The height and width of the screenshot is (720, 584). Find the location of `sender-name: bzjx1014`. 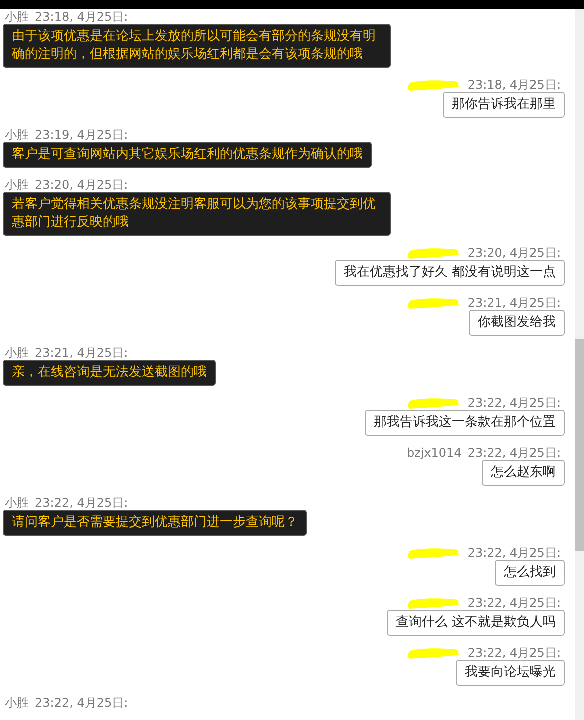

sender-name: bzjx1014 is located at coordinates (434, 453).